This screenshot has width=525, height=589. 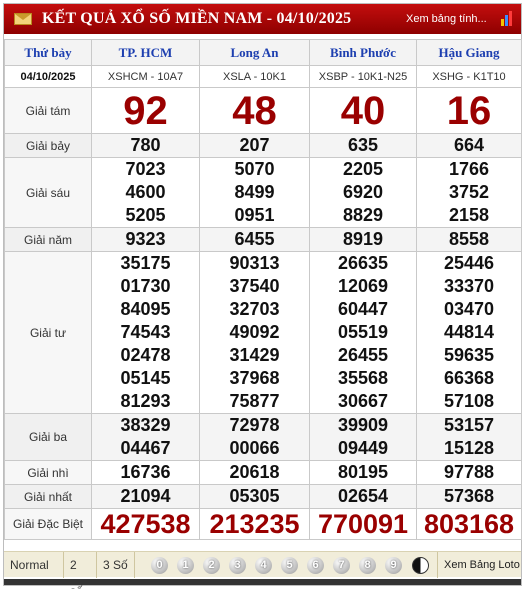 What do you see at coordinates (262, 582) in the screenshot?
I see `bottom-border` at bounding box center [262, 582].